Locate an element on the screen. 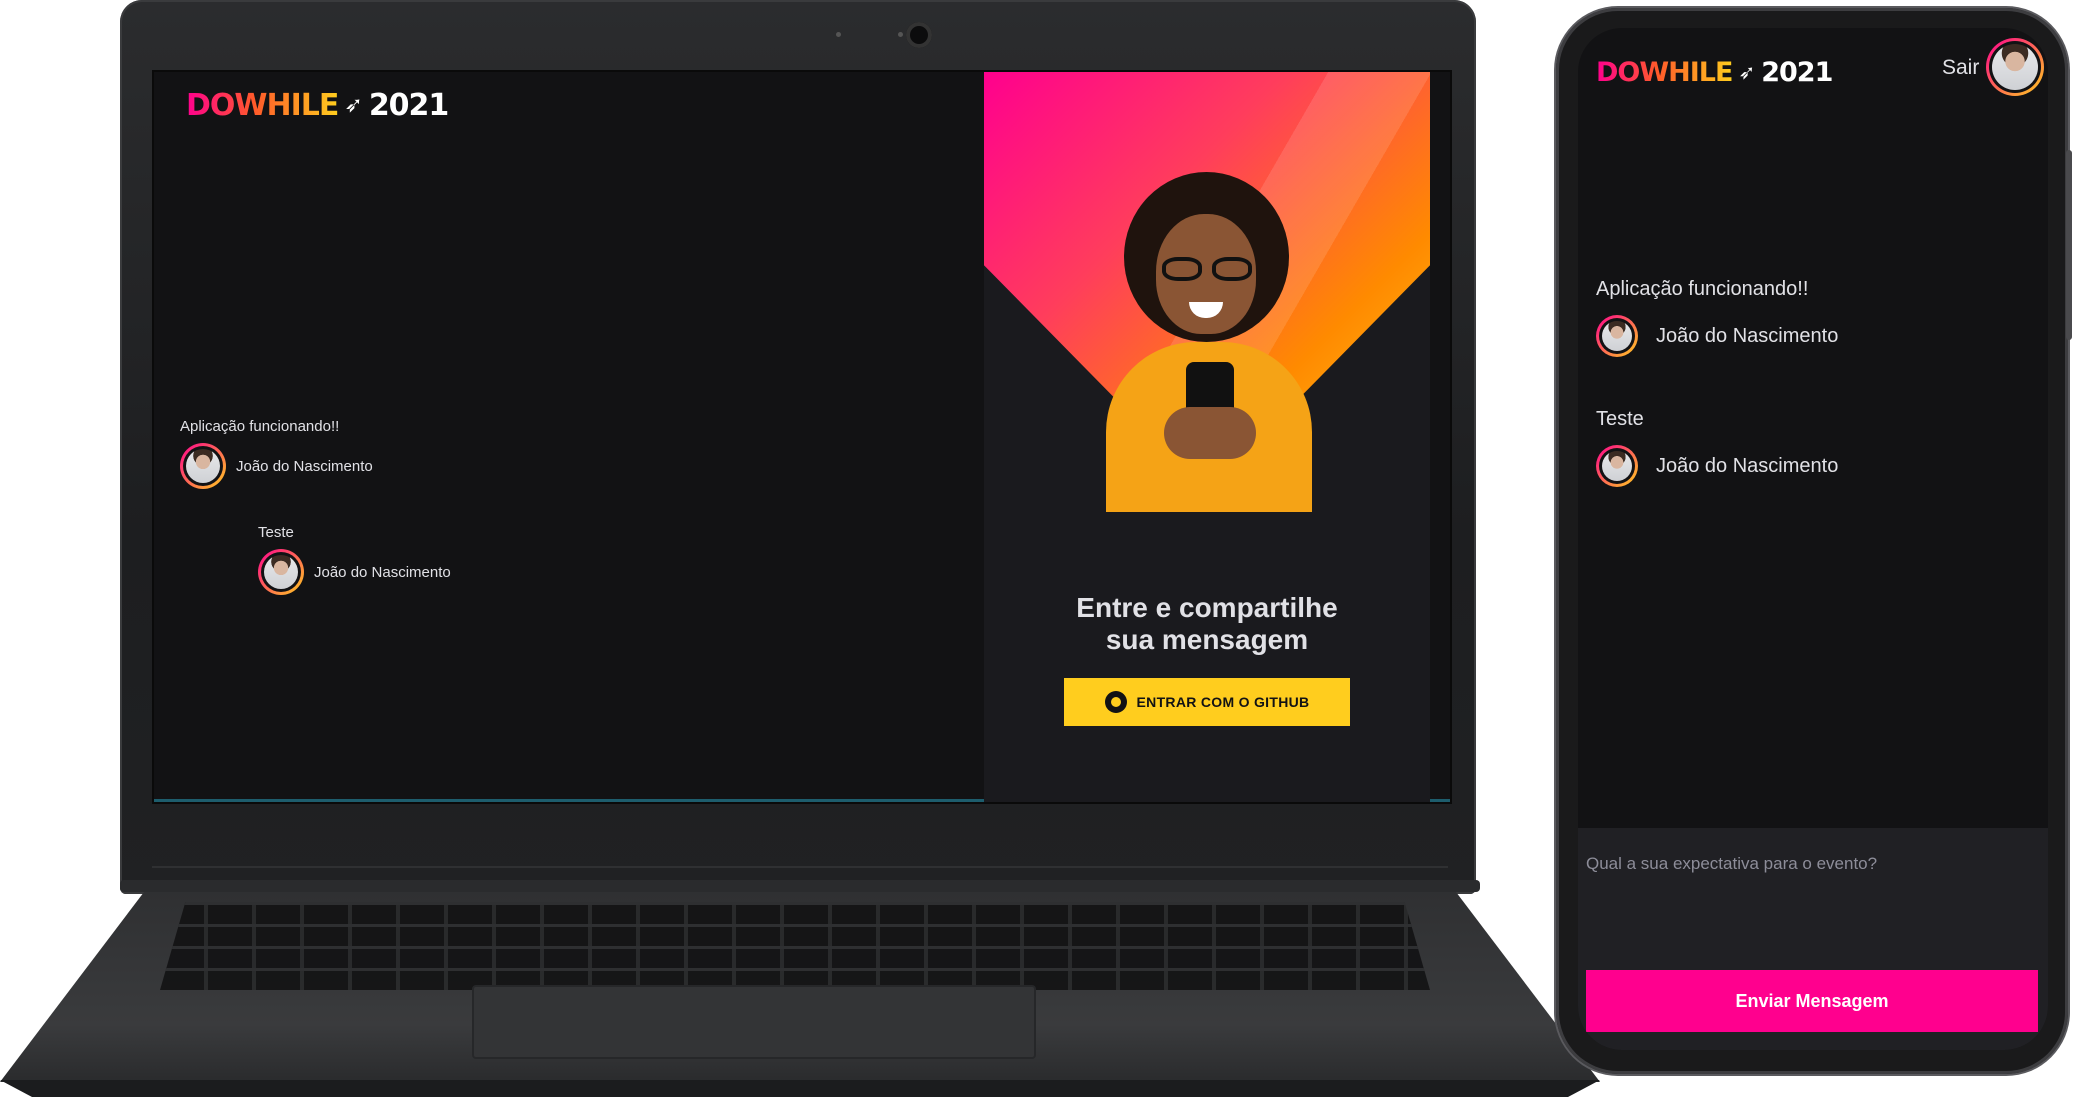 This screenshot has width=2100, height=1097. webcam is located at coordinates (919, 35).